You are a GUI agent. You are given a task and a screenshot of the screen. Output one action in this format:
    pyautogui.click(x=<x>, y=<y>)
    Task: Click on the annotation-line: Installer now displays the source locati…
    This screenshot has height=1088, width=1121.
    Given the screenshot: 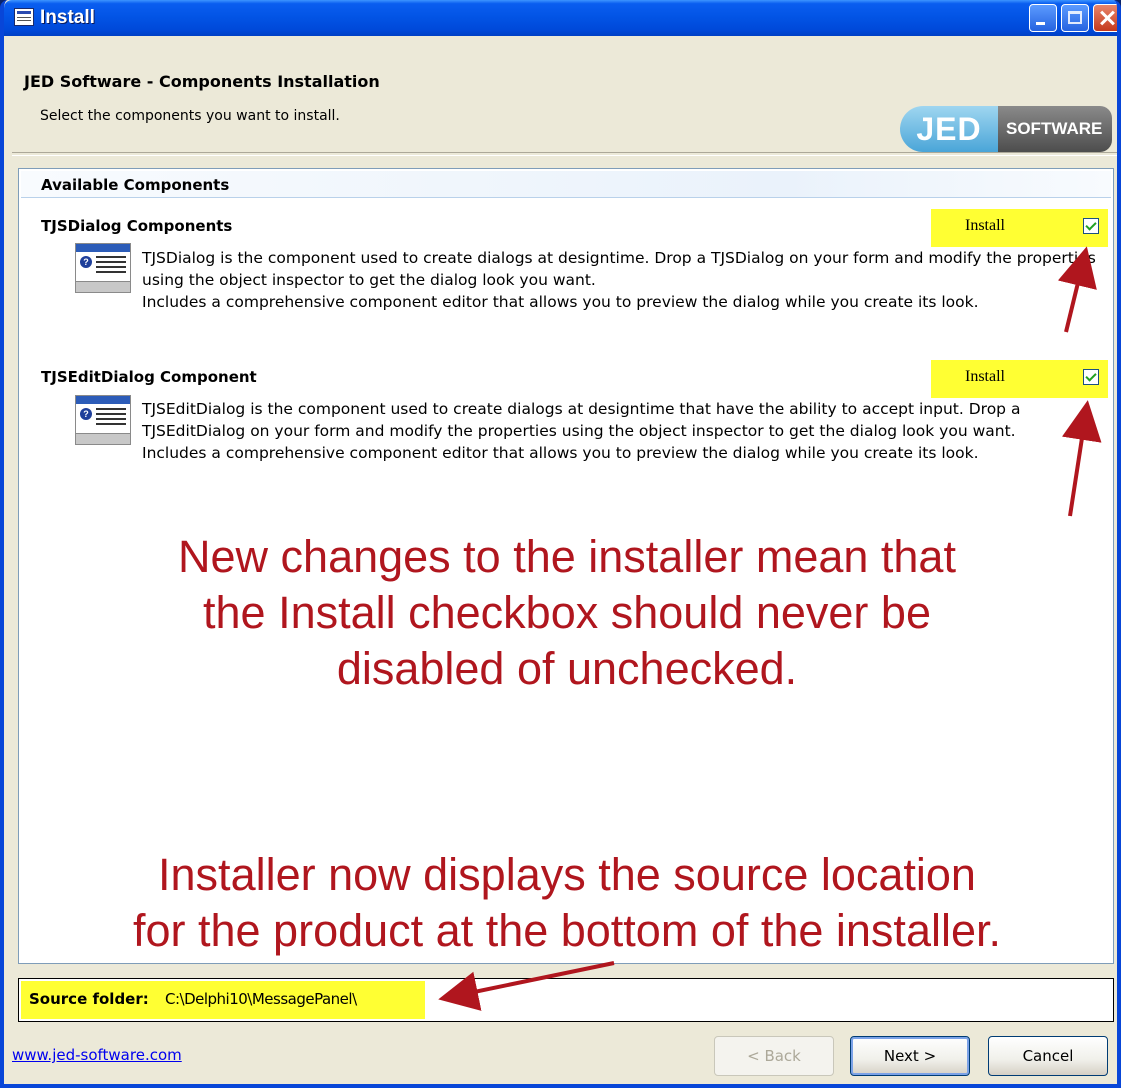 What is the action you would take?
    pyautogui.click(x=567, y=874)
    